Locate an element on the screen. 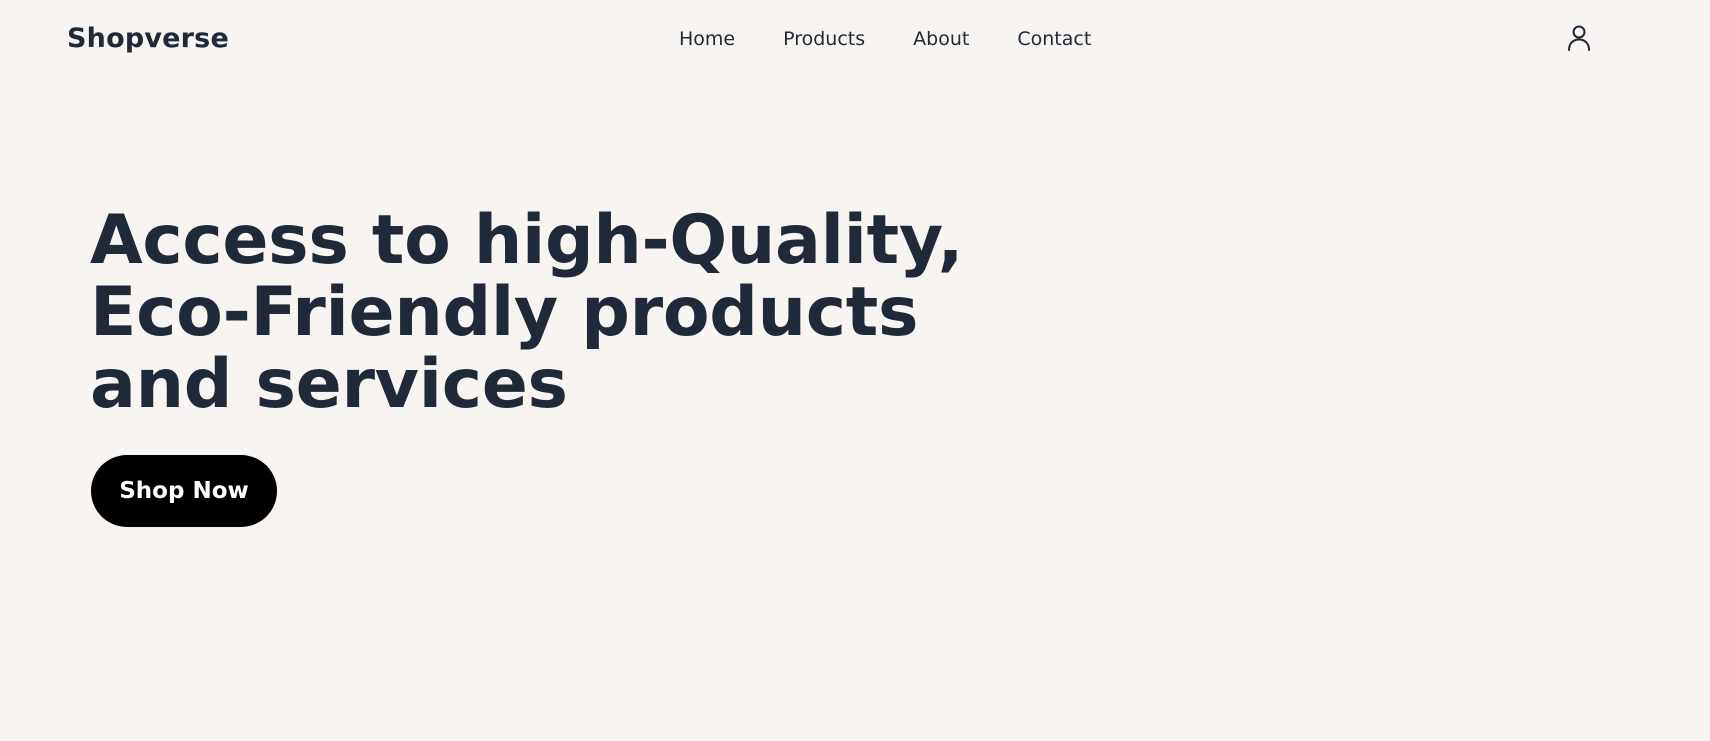  hero-title-line: Access to high-Quality, is located at coordinates (527, 240).